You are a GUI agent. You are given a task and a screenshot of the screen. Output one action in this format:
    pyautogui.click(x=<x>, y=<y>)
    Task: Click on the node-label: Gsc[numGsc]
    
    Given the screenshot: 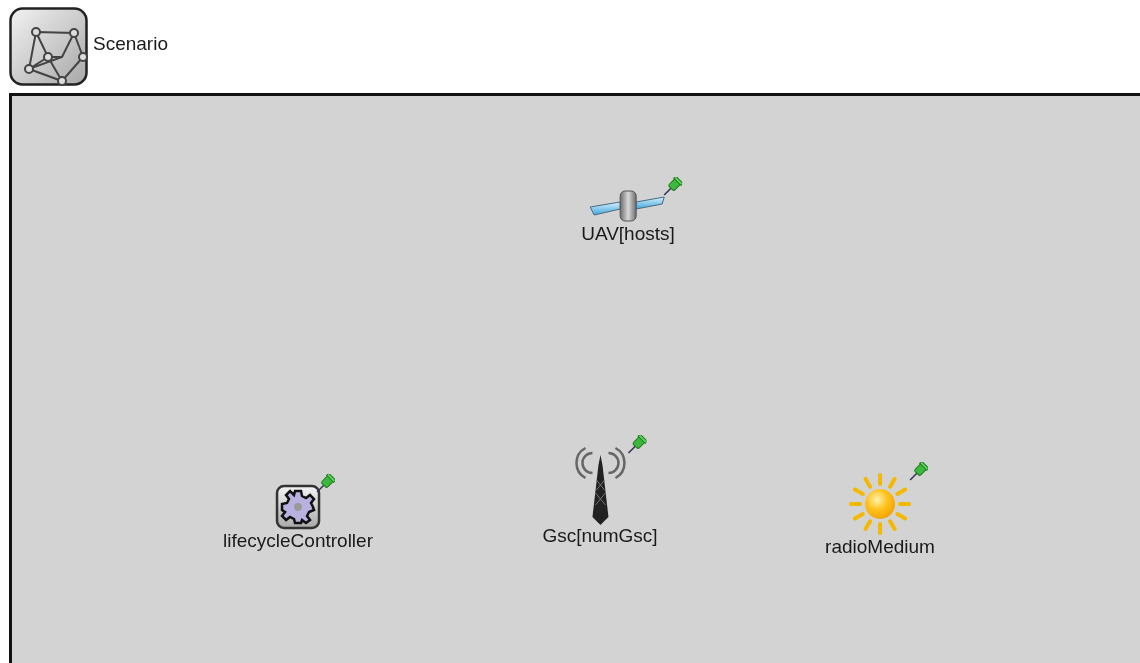 What is the action you would take?
    pyautogui.click(x=600, y=536)
    